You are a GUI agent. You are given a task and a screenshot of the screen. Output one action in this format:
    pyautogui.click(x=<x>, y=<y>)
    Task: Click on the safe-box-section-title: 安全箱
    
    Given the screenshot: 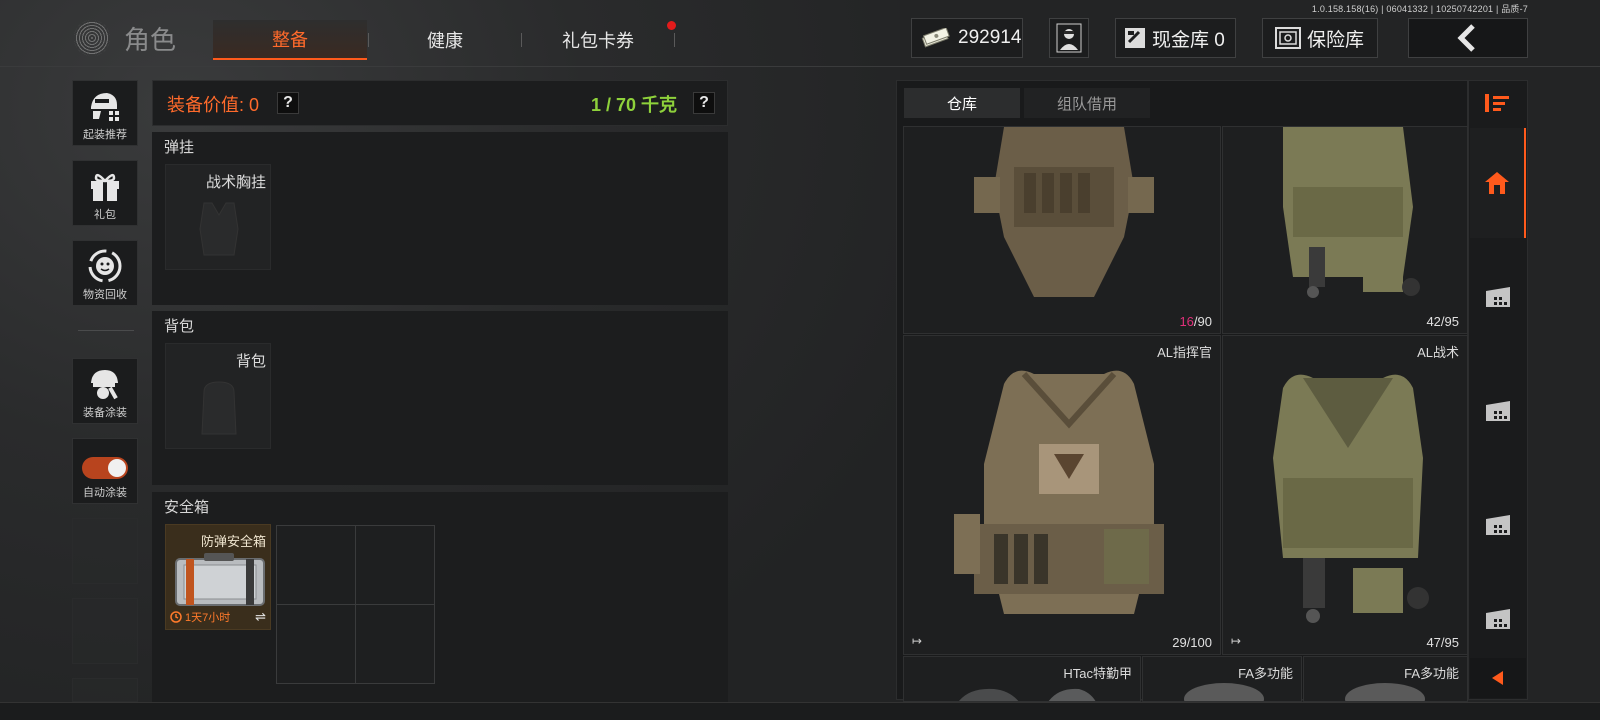 What is the action you would take?
    pyautogui.click(x=187, y=507)
    